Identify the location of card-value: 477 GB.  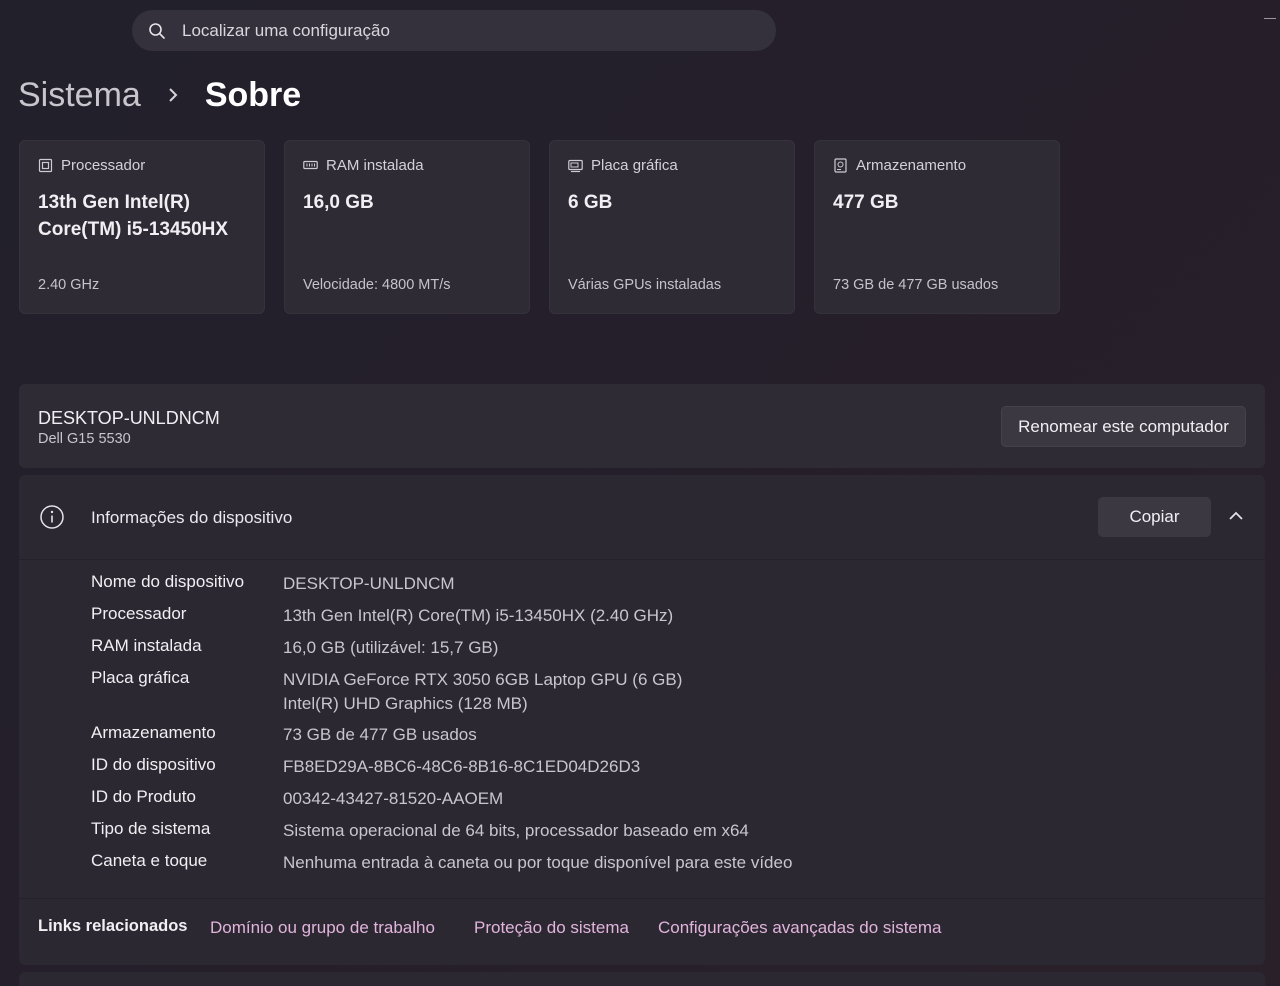
(866, 202).